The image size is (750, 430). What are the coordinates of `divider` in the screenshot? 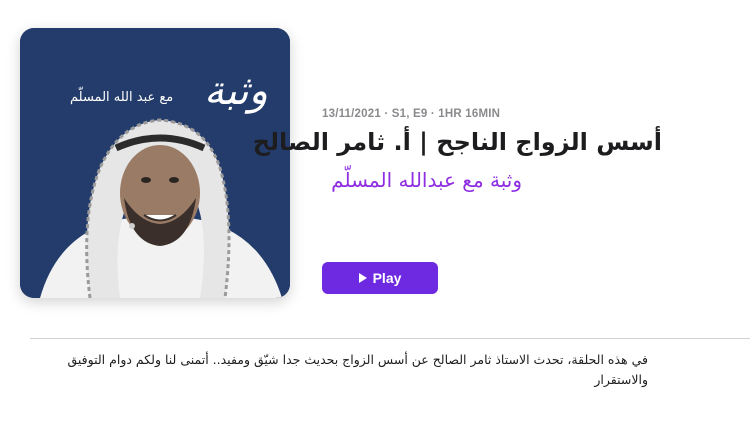 It's located at (390, 338).